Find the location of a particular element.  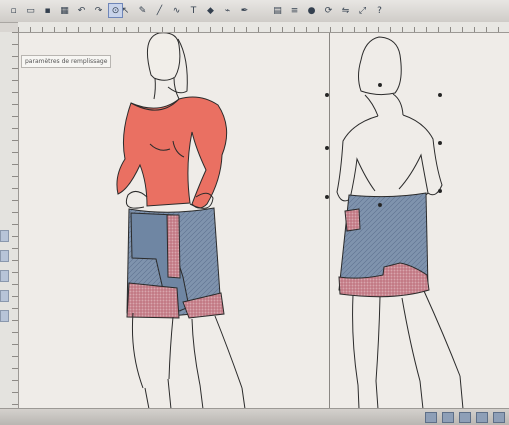

new-file-icon: ▫ is located at coordinates (13, 10).